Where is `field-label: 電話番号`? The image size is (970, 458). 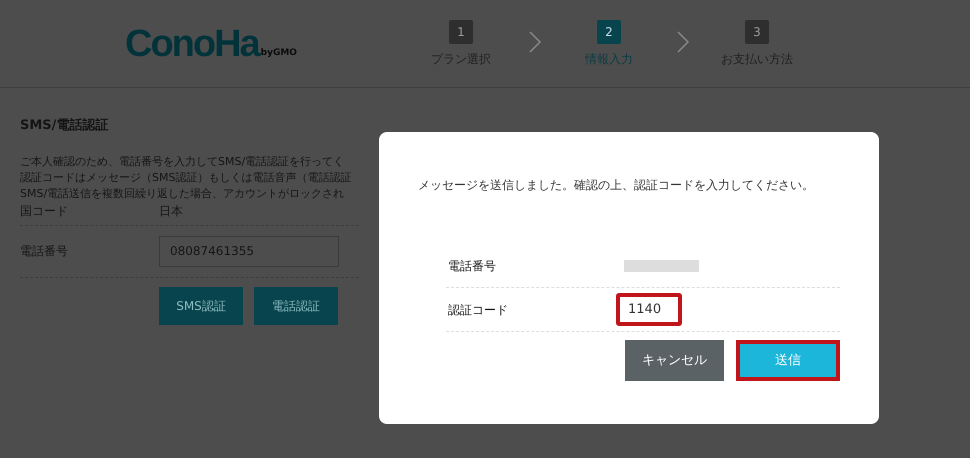
field-label: 電話番号 is located at coordinates (472, 266).